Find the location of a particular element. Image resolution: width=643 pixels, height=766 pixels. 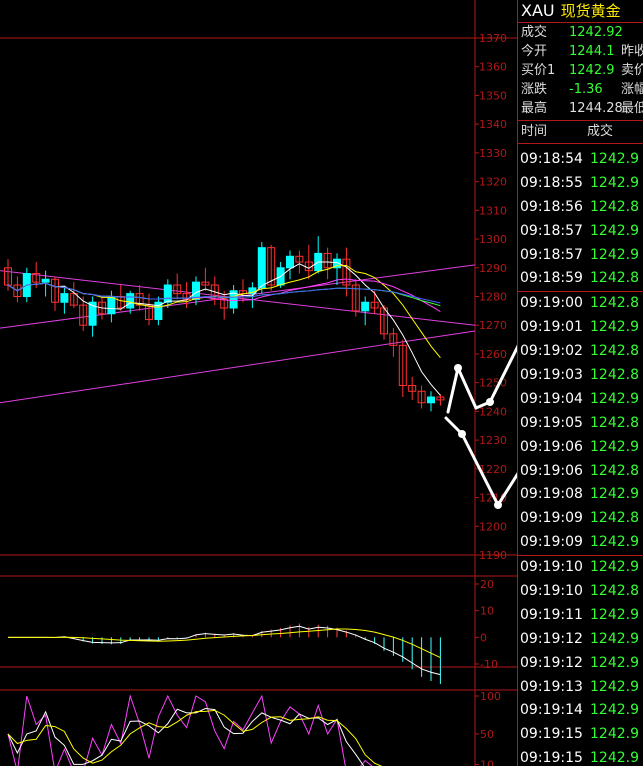

tick-time: 09:19:09 is located at coordinates (551, 518).